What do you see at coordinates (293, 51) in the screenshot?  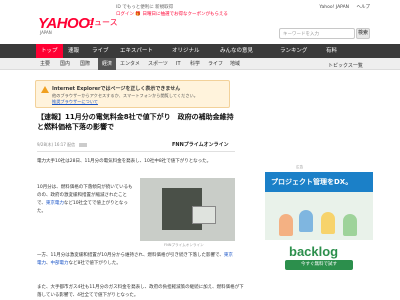 I see `nav-ranking: ランキング` at bounding box center [293, 51].